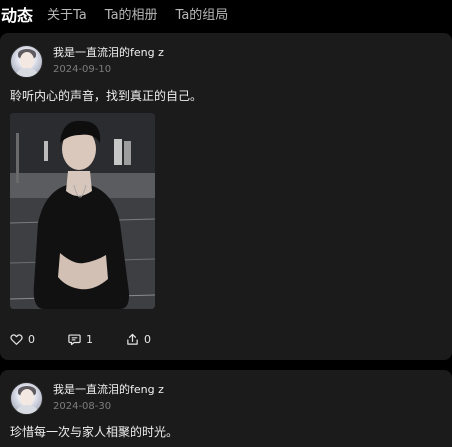  I want to click on like-action: 0, so click(39, 339).